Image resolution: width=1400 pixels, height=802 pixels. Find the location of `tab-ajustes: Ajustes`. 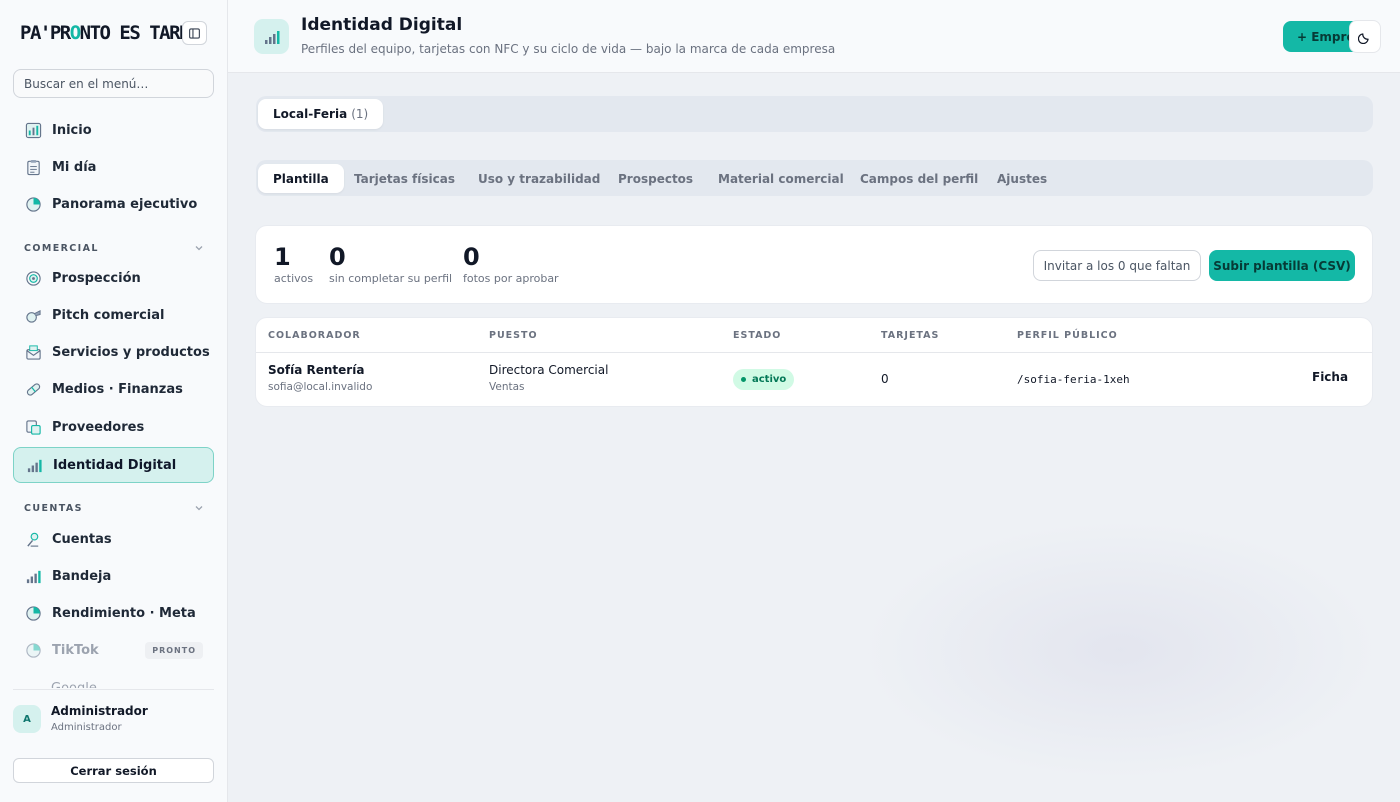

tab-ajustes: Ajustes is located at coordinates (1022, 178).